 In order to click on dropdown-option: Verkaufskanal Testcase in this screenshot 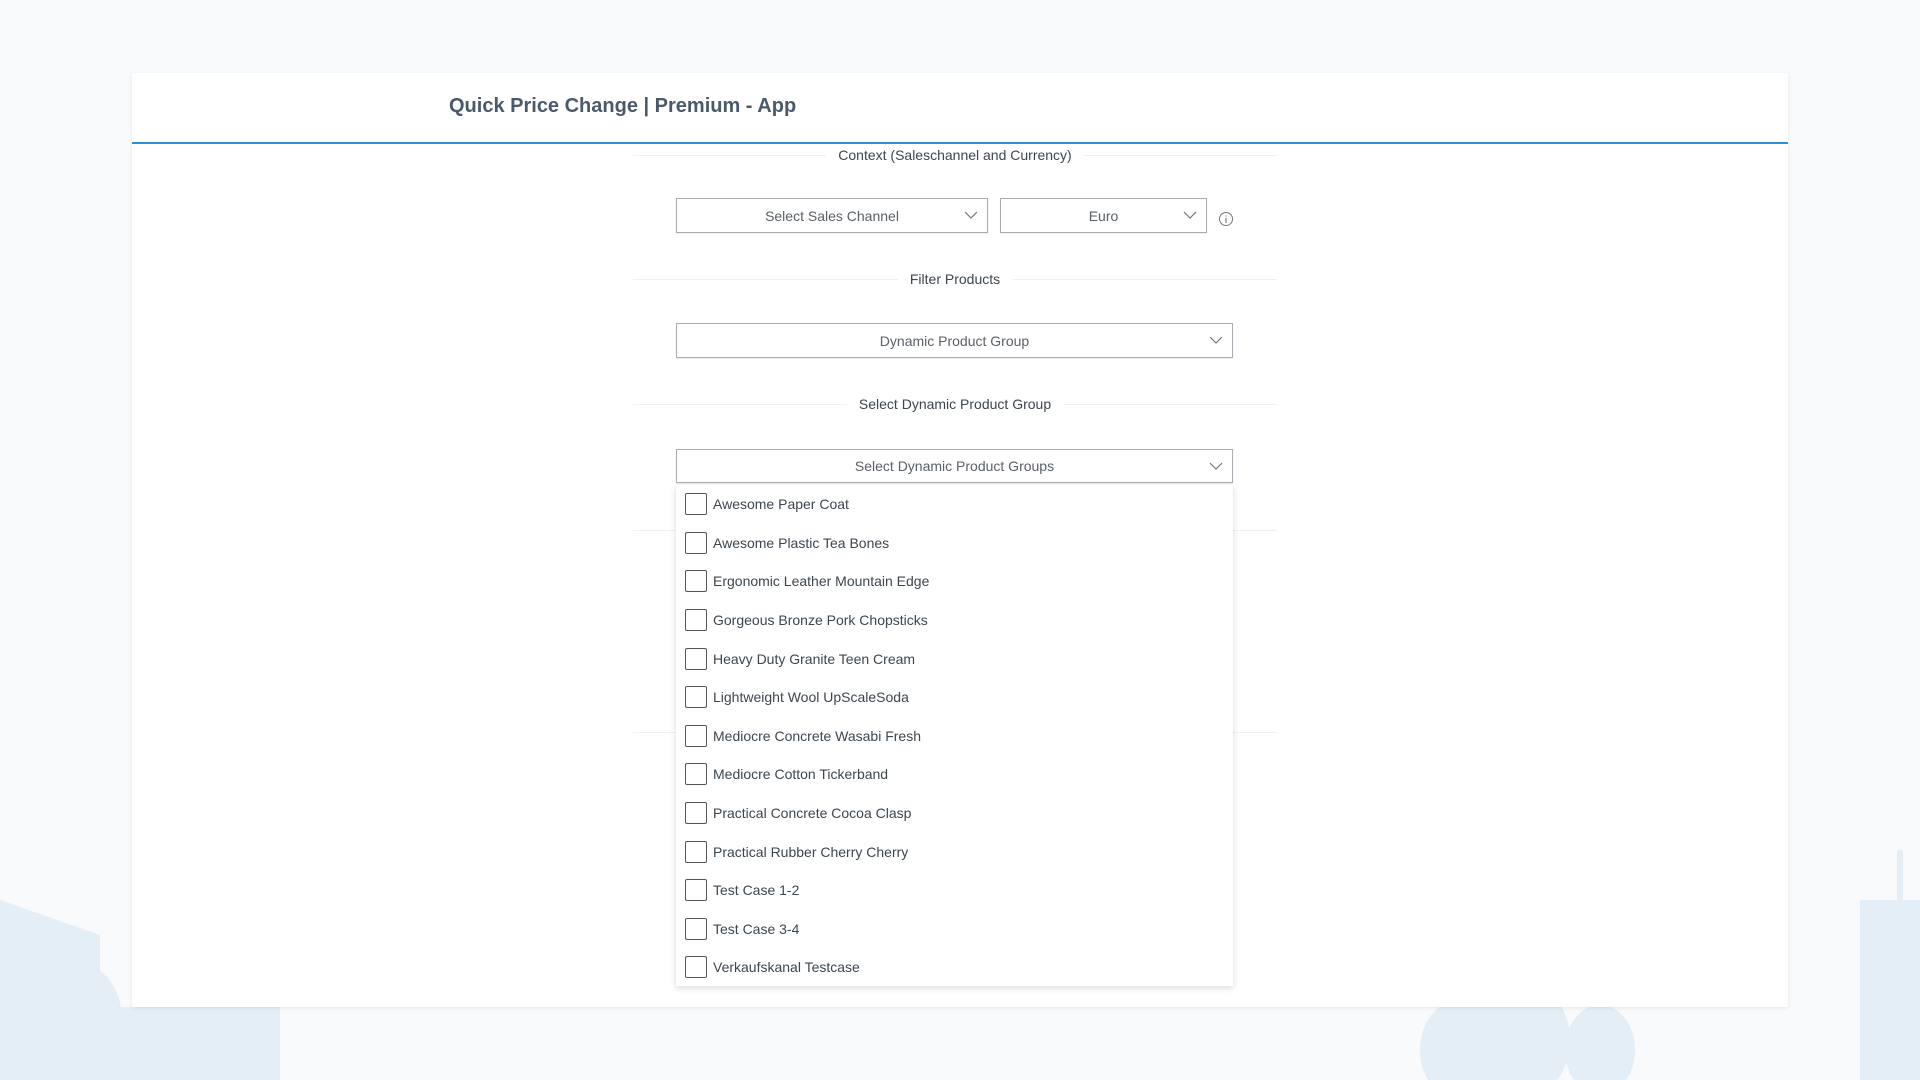, I will do `click(954, 967)`.